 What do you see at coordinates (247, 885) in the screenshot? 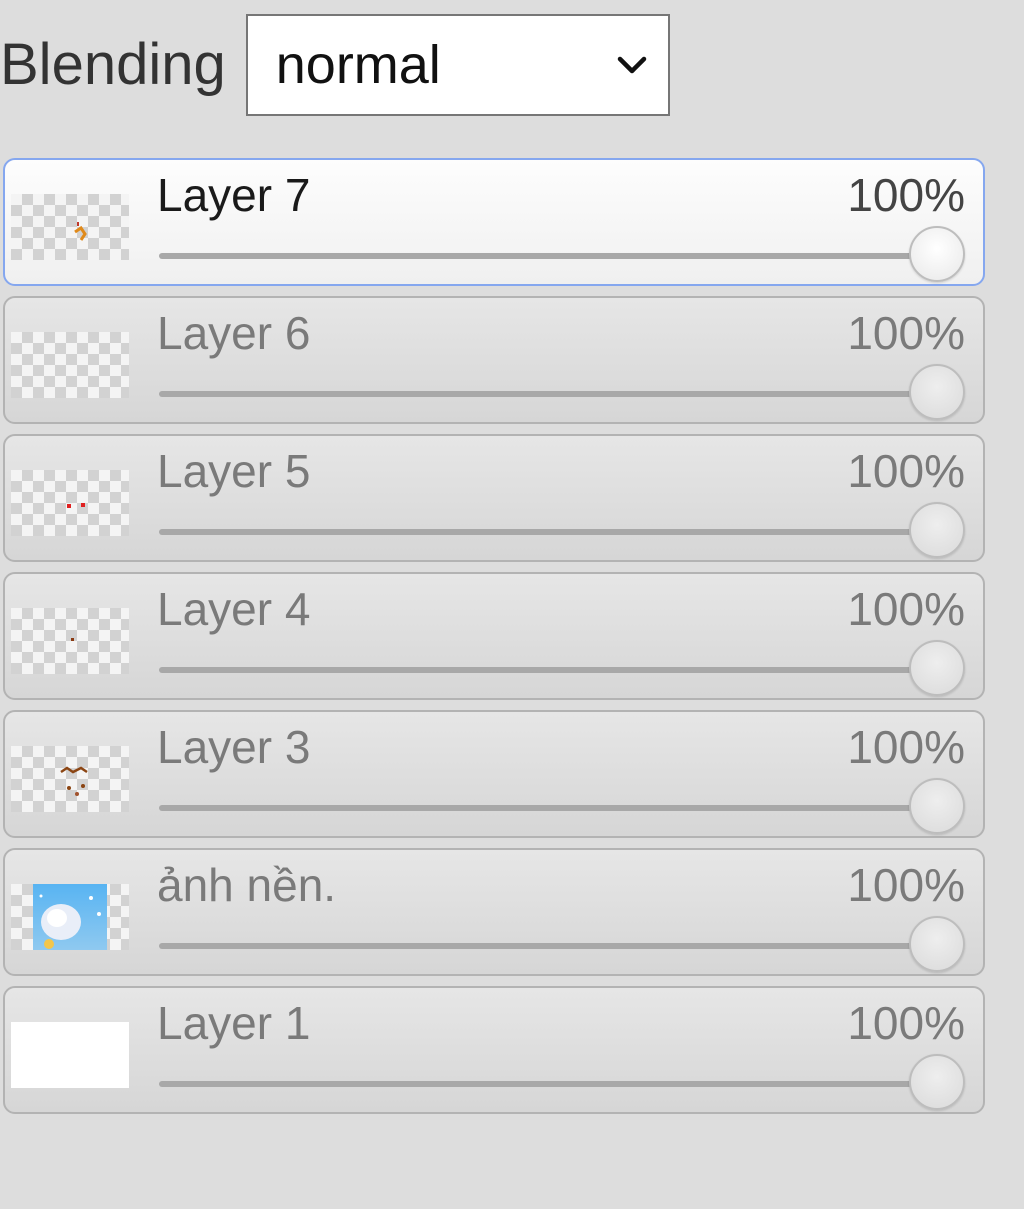
I see `layer-name: ảnh nền.` at bounding box center [247, 885].